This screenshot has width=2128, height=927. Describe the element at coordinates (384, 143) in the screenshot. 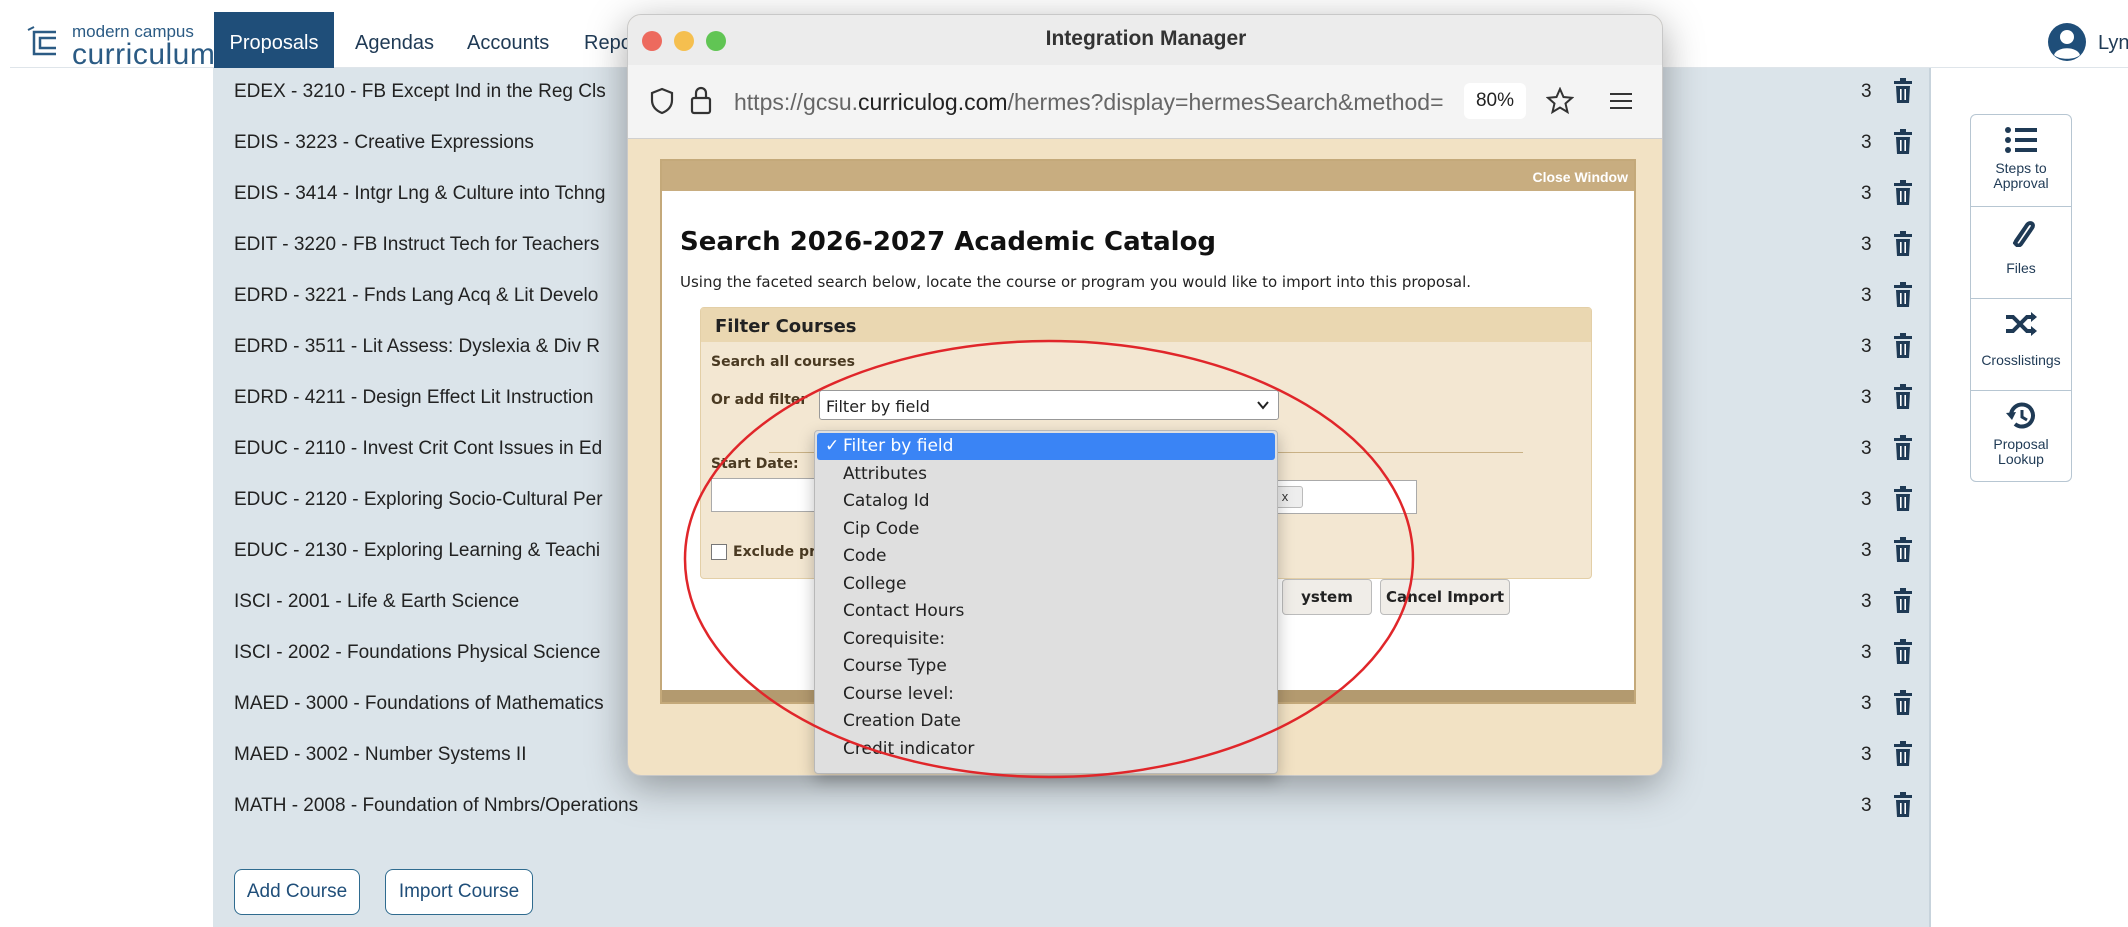

I see `course-name: EDIS - 3223 - Creative Expressions` at that location.